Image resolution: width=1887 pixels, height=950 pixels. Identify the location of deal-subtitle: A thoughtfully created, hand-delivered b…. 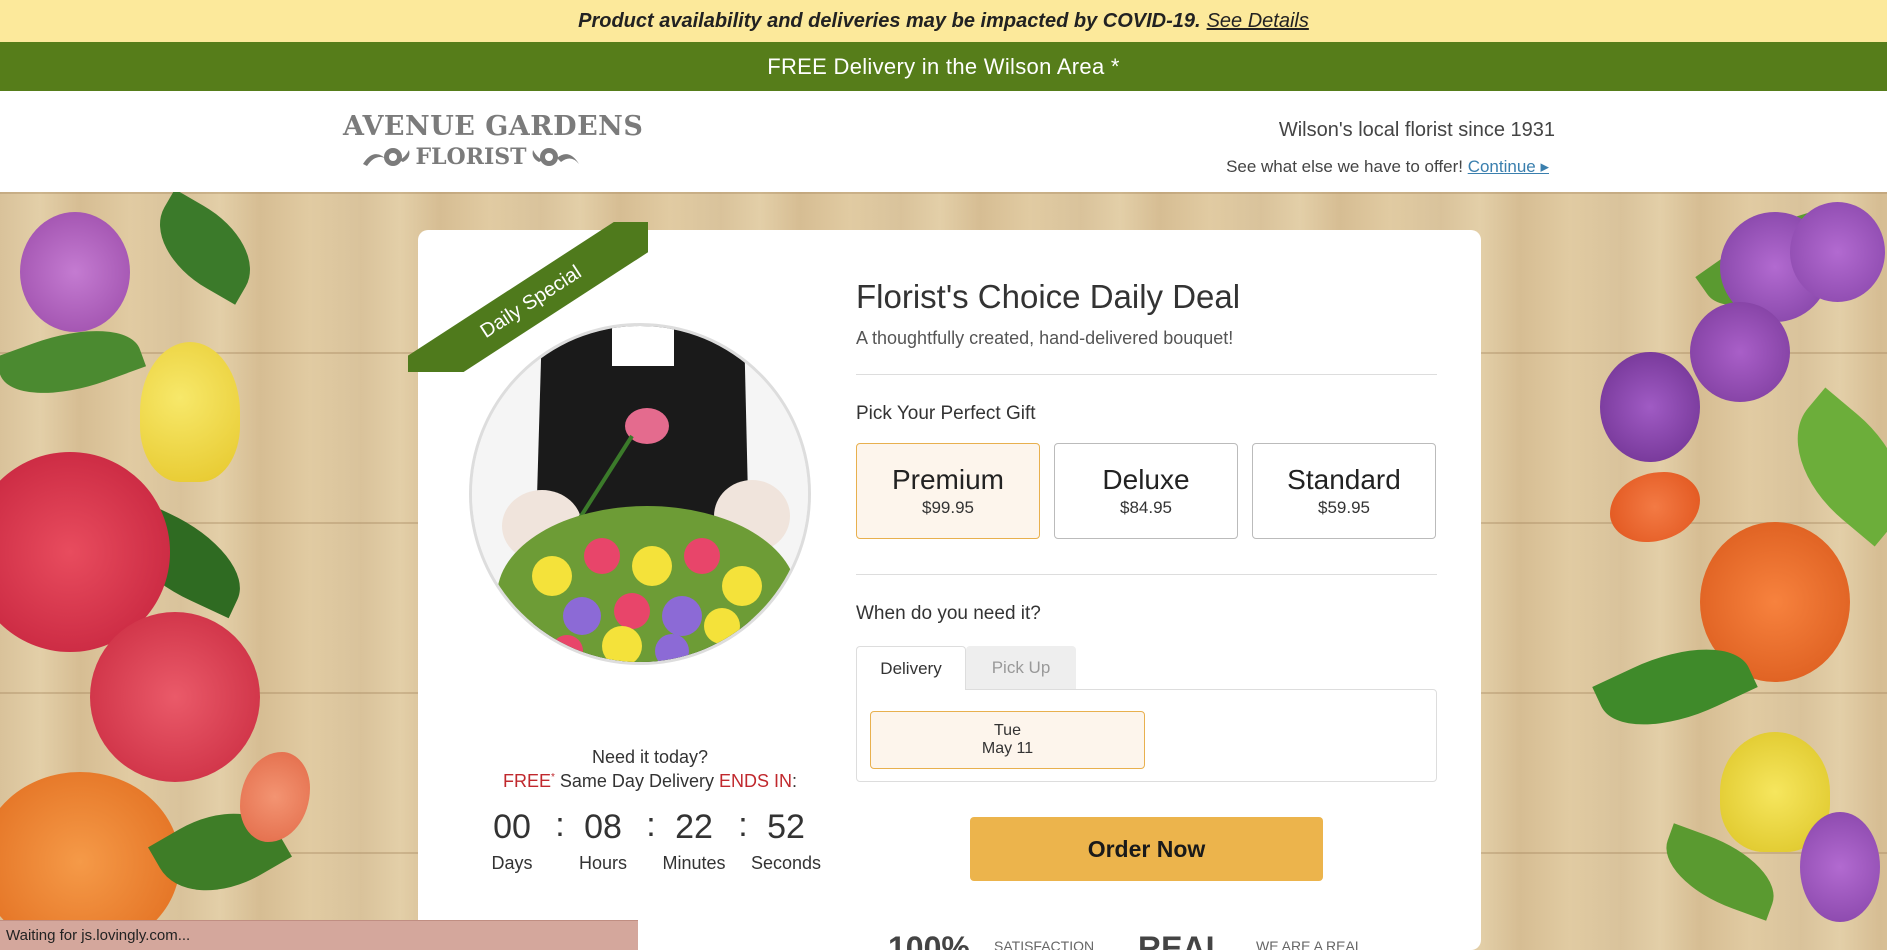
(1045, 338).